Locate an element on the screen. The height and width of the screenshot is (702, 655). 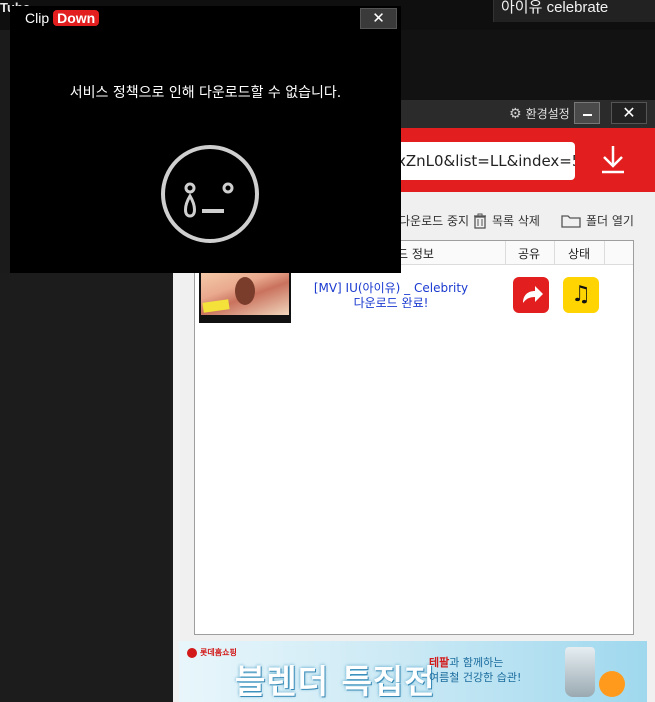
ad-brand-logo: 롯데홈쇼핑 is located at coordinates (212, 652).